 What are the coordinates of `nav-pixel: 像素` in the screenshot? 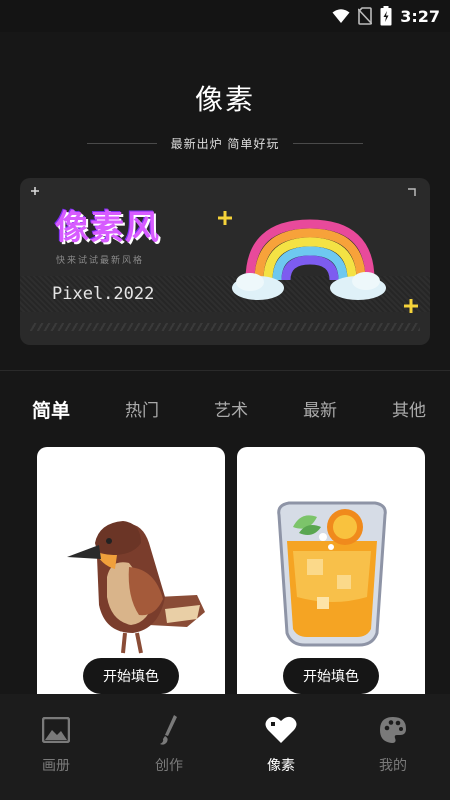 It's located at (281, 749).